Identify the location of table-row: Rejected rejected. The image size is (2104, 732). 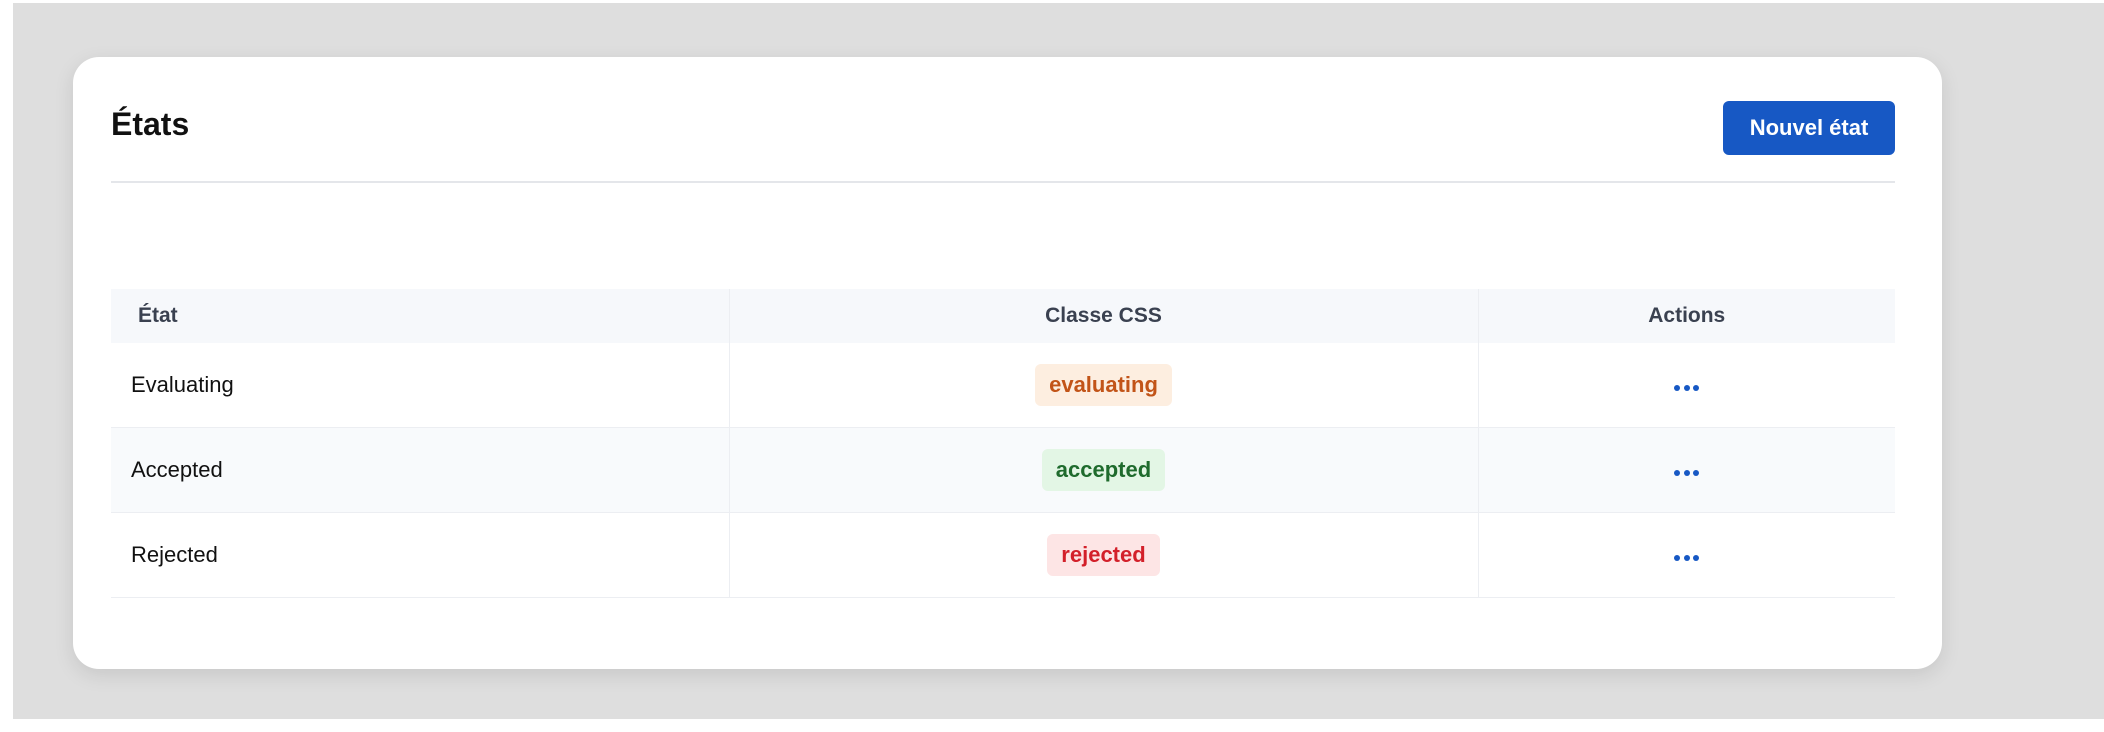
(1003, 555).